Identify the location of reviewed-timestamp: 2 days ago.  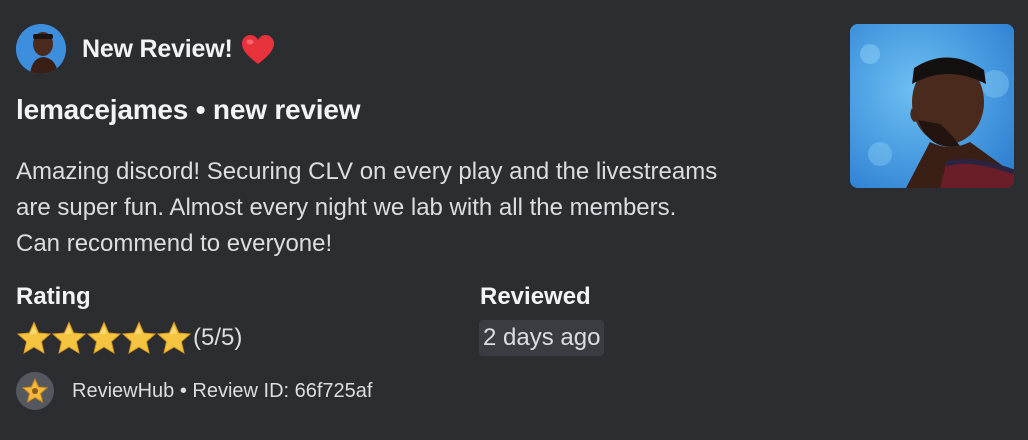
(542, 338).